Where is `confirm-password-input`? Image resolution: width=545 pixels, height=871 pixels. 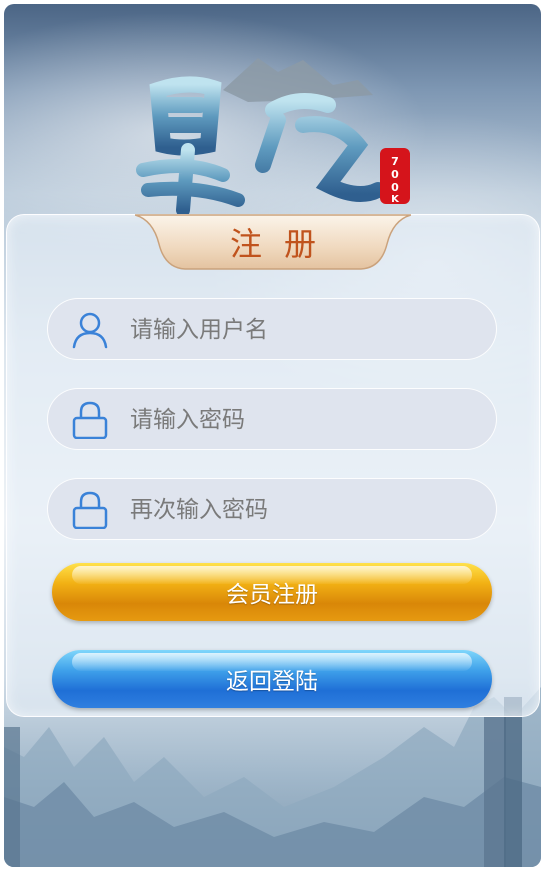
confirm-password-input is located at coordinates (300, 510).